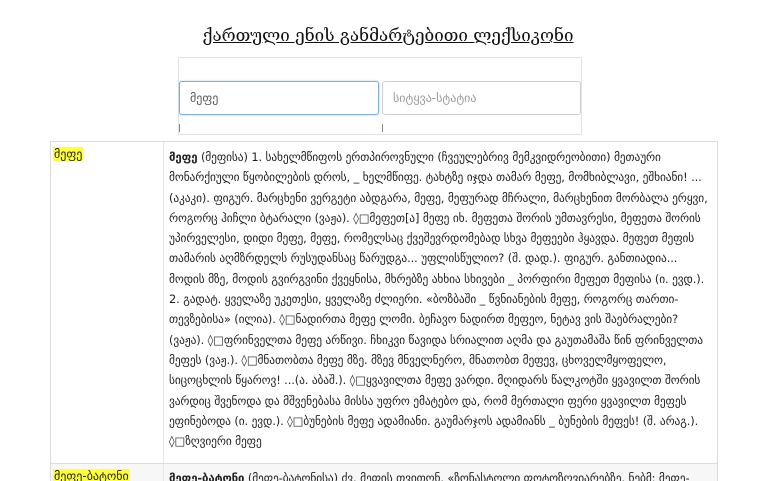 The image size is (776, 481). I want to click on word-cell: მეფე-ბატონი, so click(107, 472).